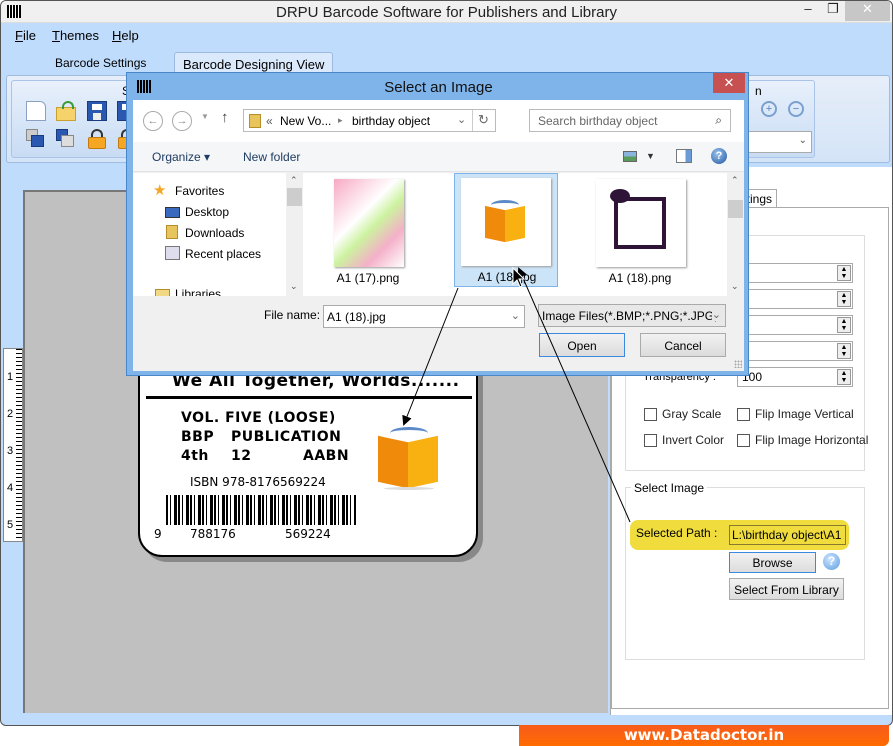 The image size is (893, 746). What do you see at coordinates (255, 121) in the screenshot?
I see `folder-icon` at bounding box center [255, 121].